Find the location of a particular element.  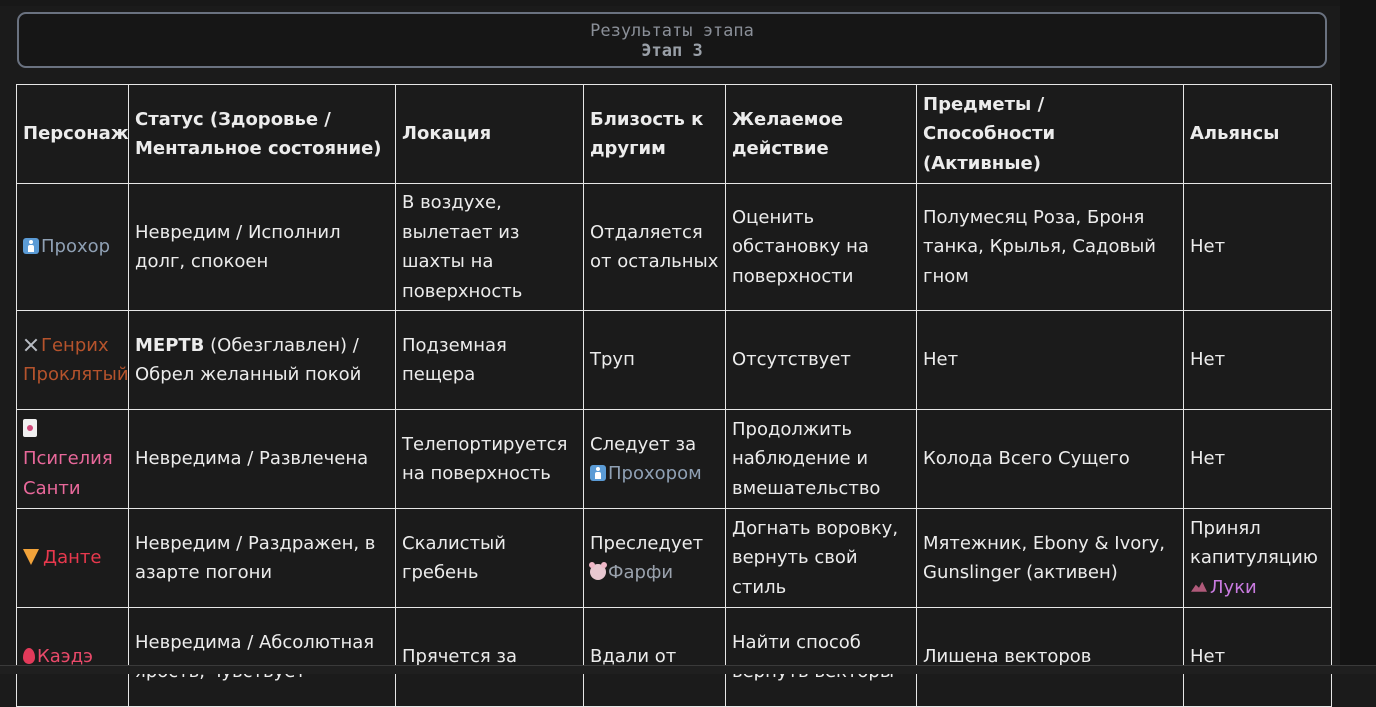

column-header-action: Желаемое действие is located at coordinates (821, 134).